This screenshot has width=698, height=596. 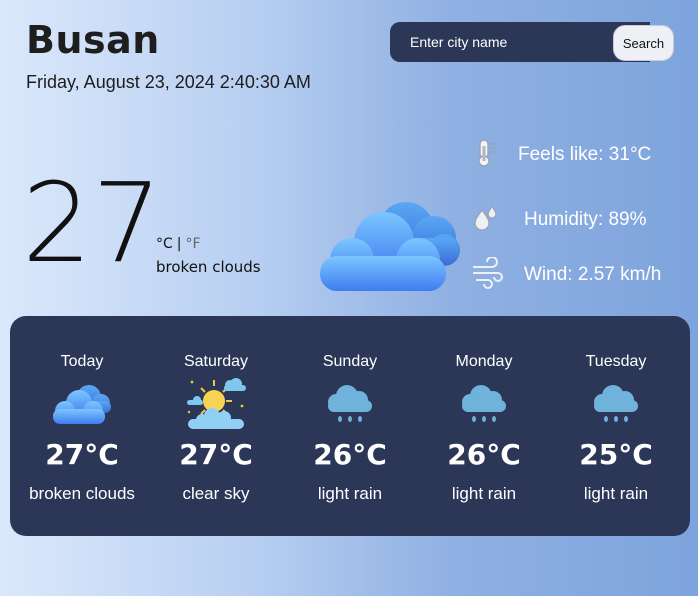 I want to click on current-datetime: Friday, August 23, 2024 2:40:30 AM, so click(x=168, y=82).